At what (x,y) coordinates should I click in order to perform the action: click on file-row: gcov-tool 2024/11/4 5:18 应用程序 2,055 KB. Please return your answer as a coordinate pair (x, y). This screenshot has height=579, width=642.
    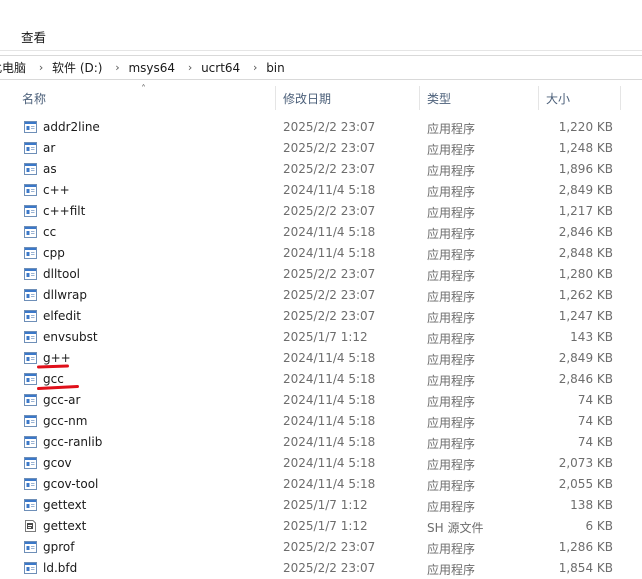
    Looking at the image, I should click on (321, 484).